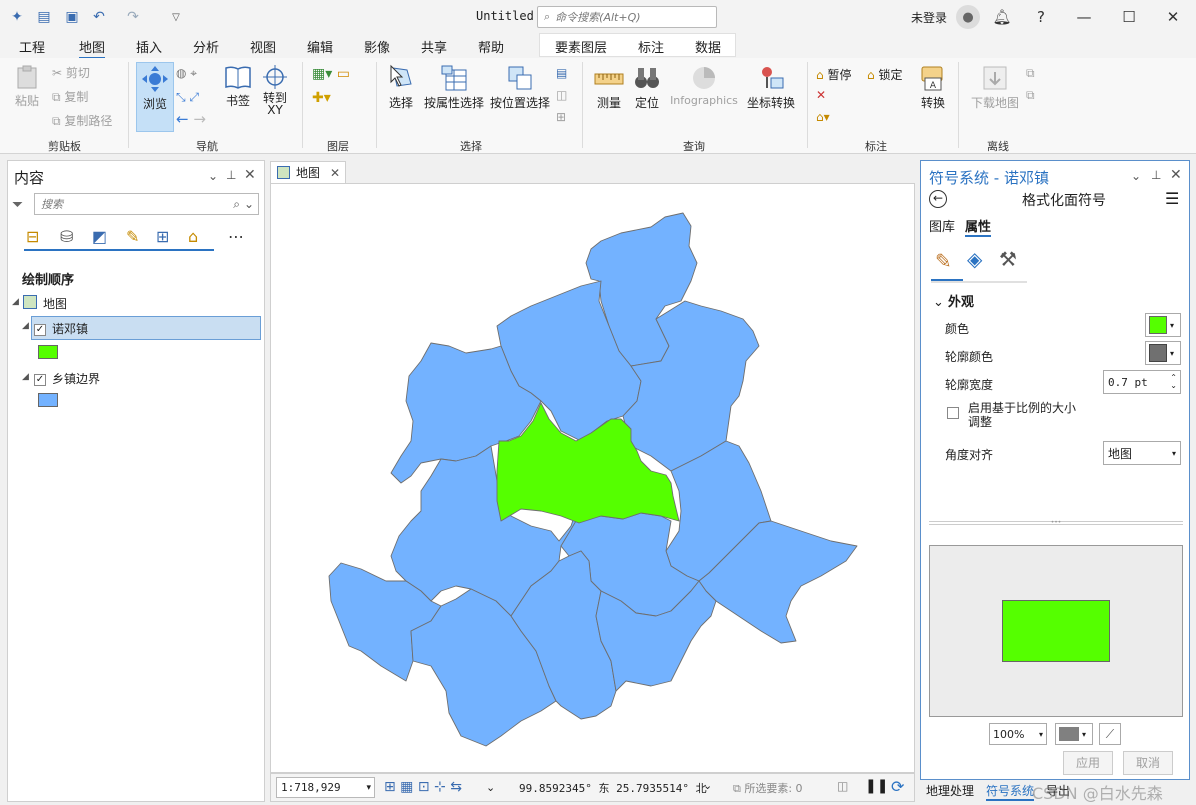 The height and width of the screenshot is (805, 1196). What do you see at coordinates (99, 17) in the screenshot?
I see `undo-icon: ↶` at bounding box center [99, 17].